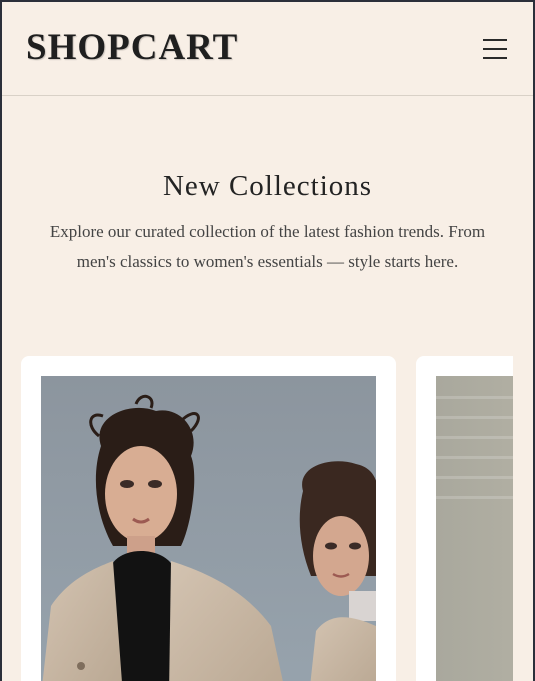  I want to click on menu-bar-middle, so click(495, 49).